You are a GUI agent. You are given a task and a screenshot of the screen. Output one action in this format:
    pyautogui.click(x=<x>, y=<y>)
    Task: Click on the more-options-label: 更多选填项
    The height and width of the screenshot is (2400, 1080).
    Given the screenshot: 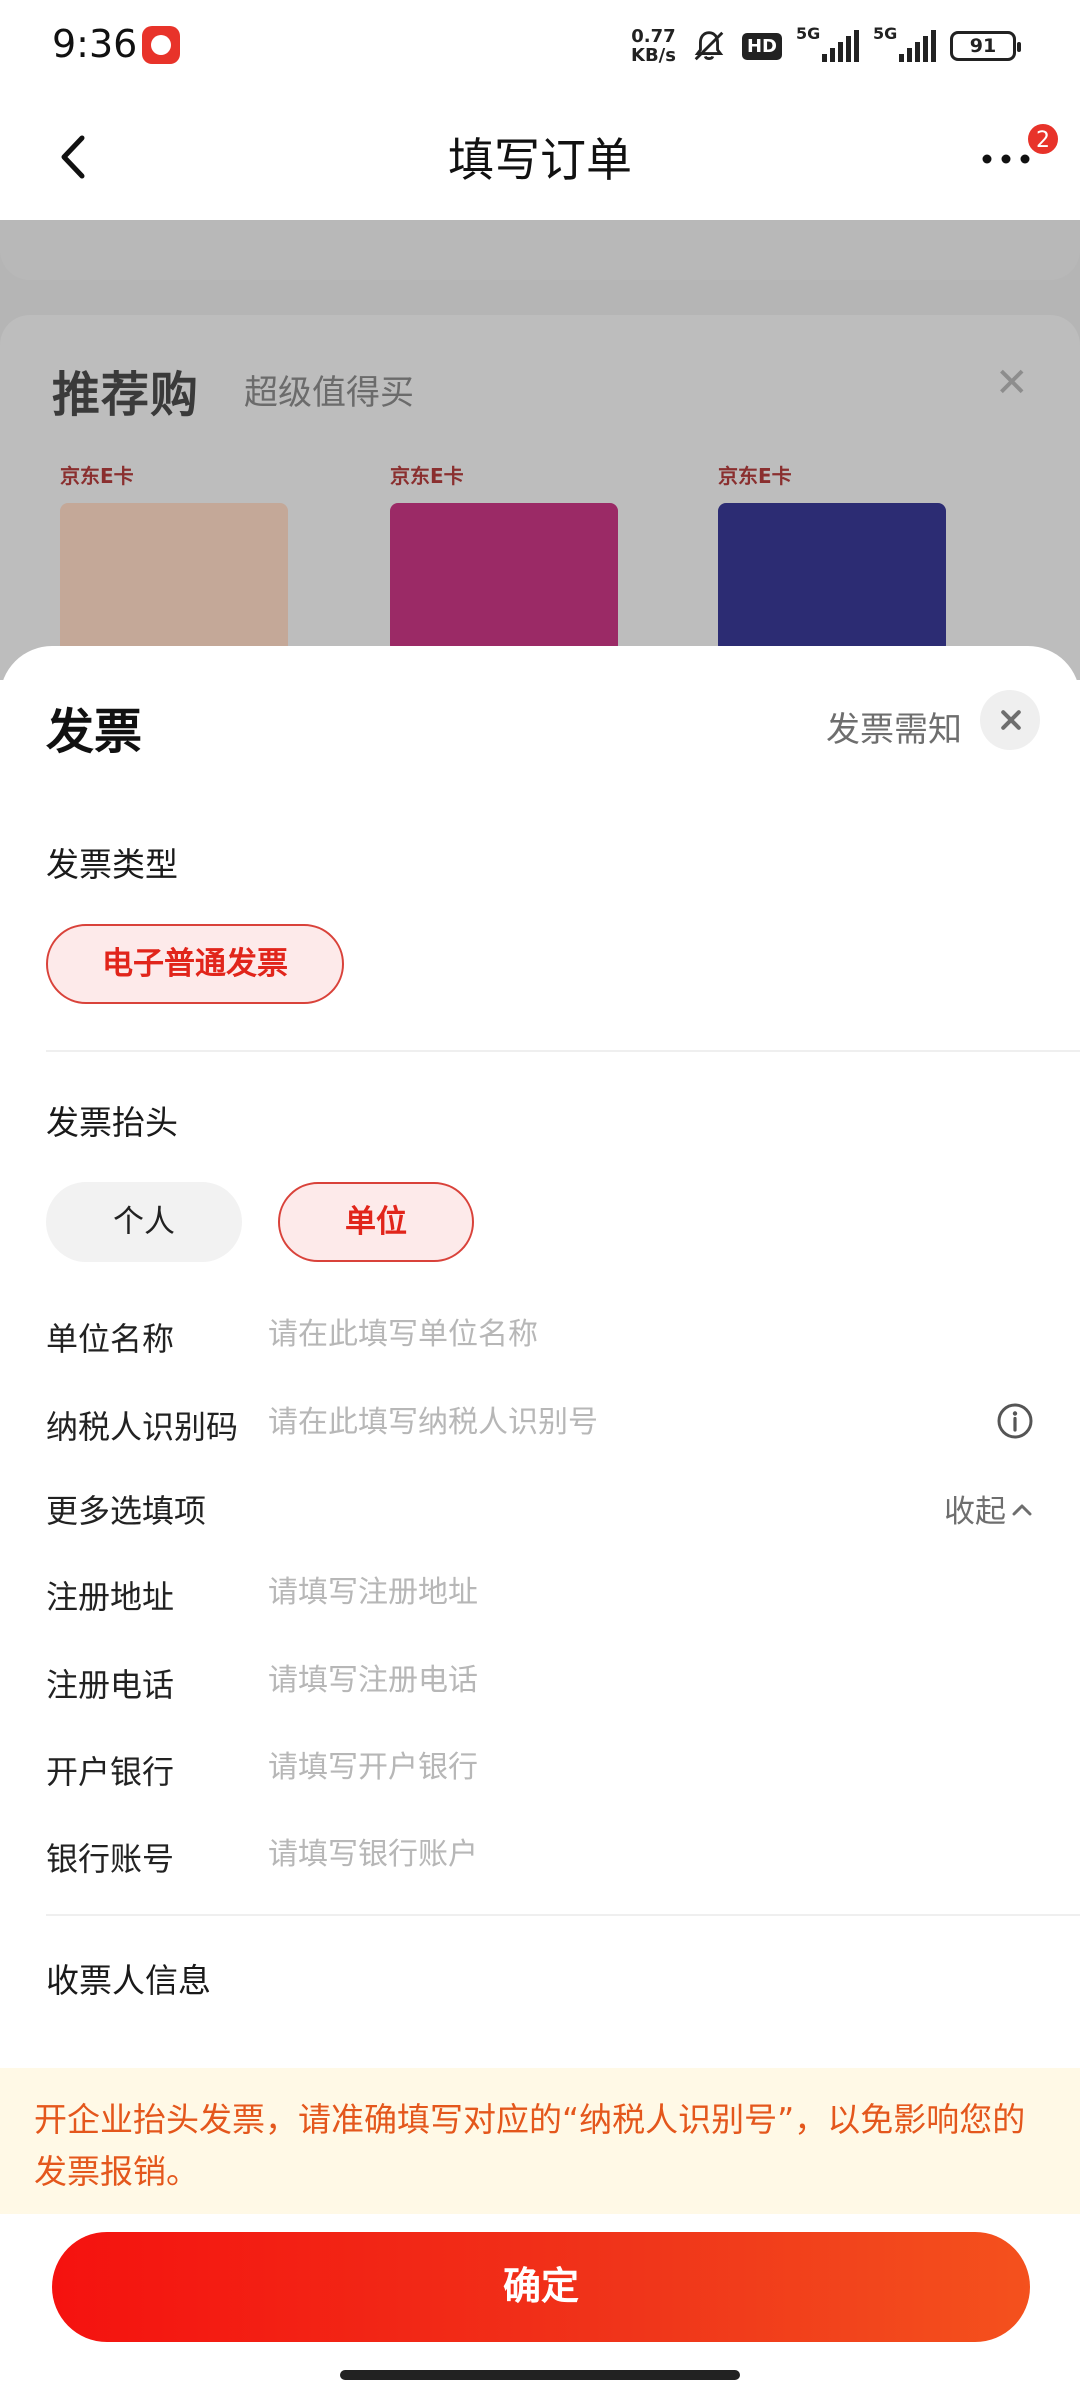 What is the action you would take?
    pyautogui.click(x=126, y=1511)
    